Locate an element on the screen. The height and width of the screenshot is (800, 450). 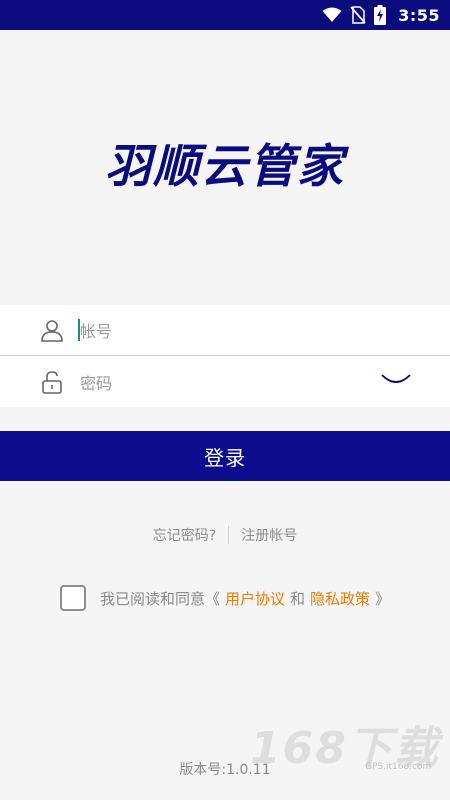
agreement-row: 我已阅读和同意《 用户协议 和 隐私政策 》 is located at coordinates (225, 598).